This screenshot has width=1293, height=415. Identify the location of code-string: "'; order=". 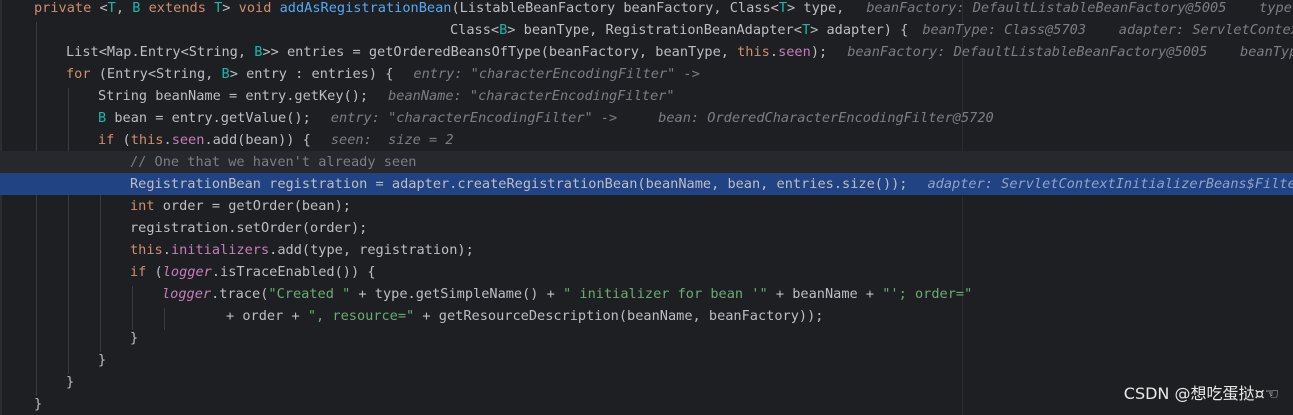
(927, 294).